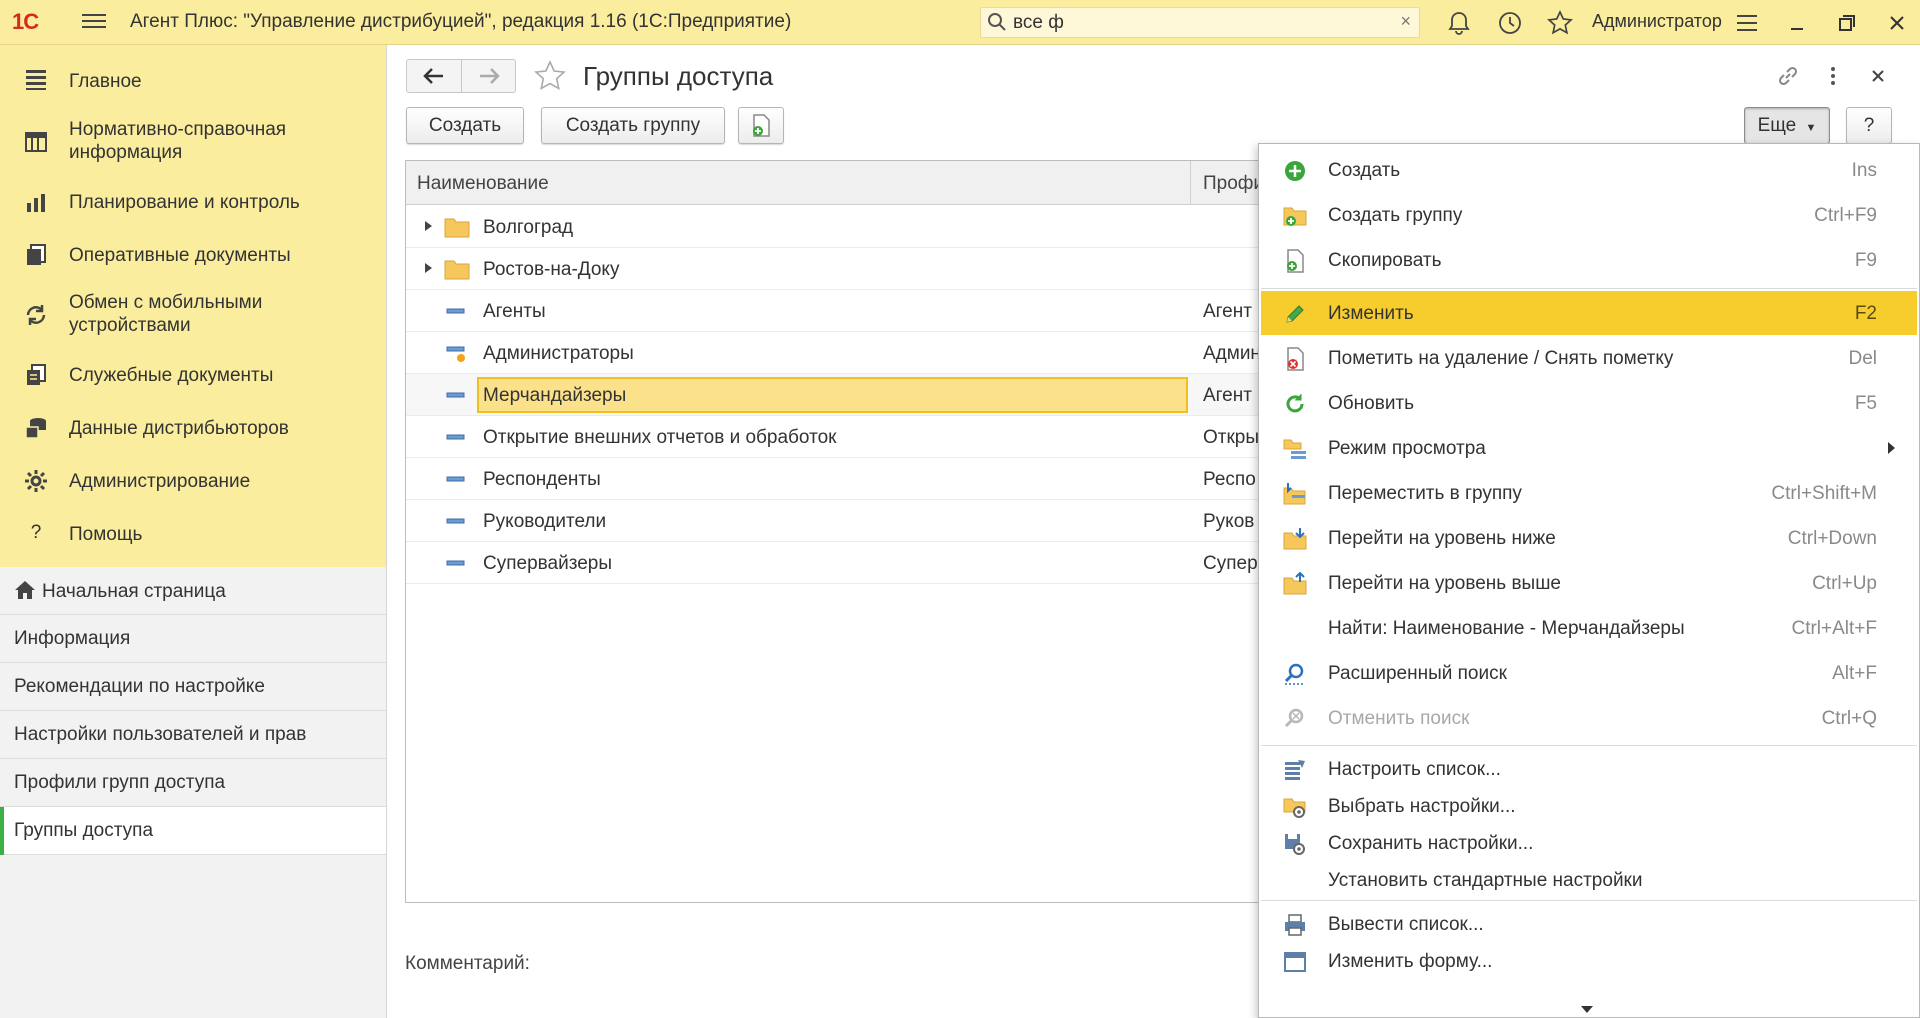 Image resolution: width=1920 pixels, height=1018 pixels. Describe the element at coordinates (1834, 628) in the screenshot. I see `menu-item-shortcut: Ctrl+Alt+F` at that location.